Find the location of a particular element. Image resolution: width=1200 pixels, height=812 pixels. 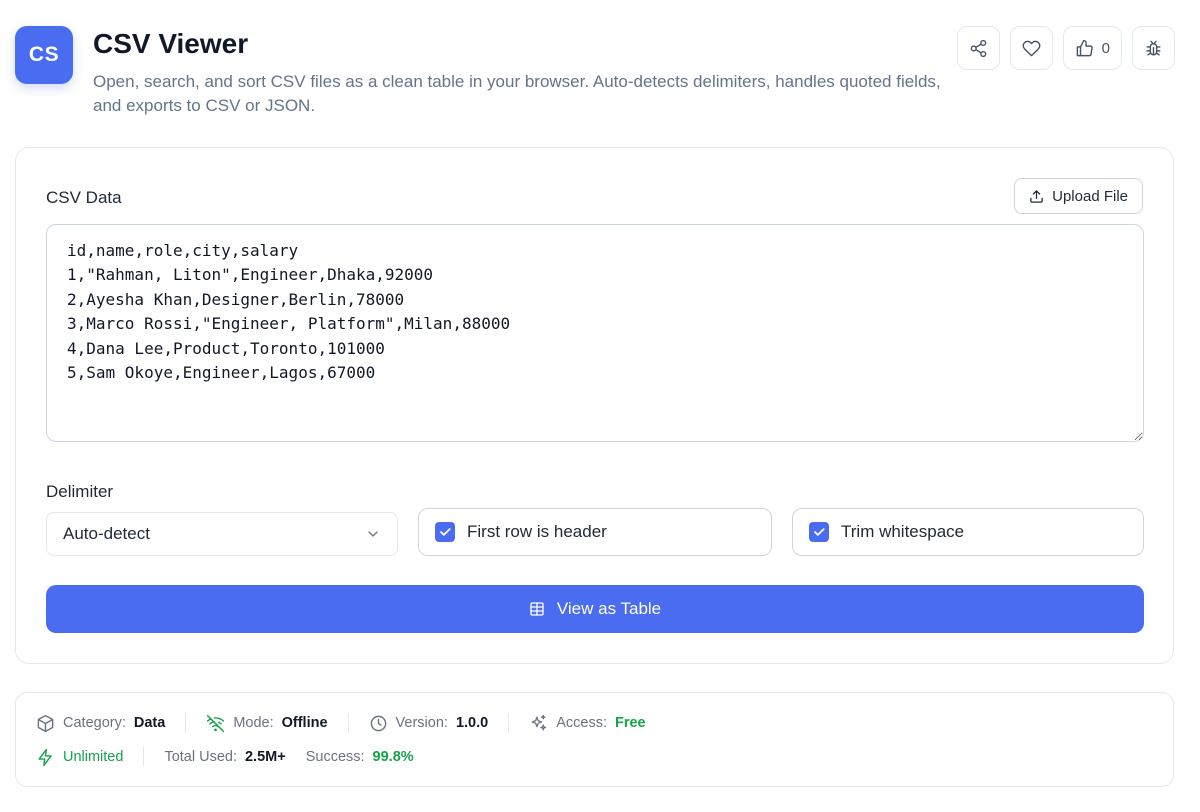

first-row-header-label: First row is header is located at coordinates (537, 531).